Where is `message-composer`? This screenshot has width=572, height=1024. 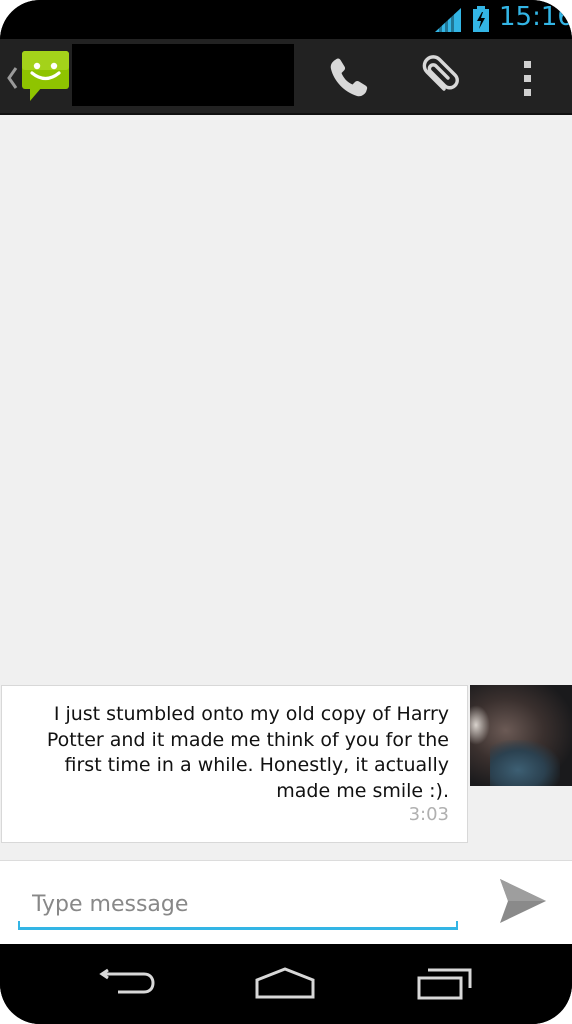
message-composer is located at coordinates (286, 902).